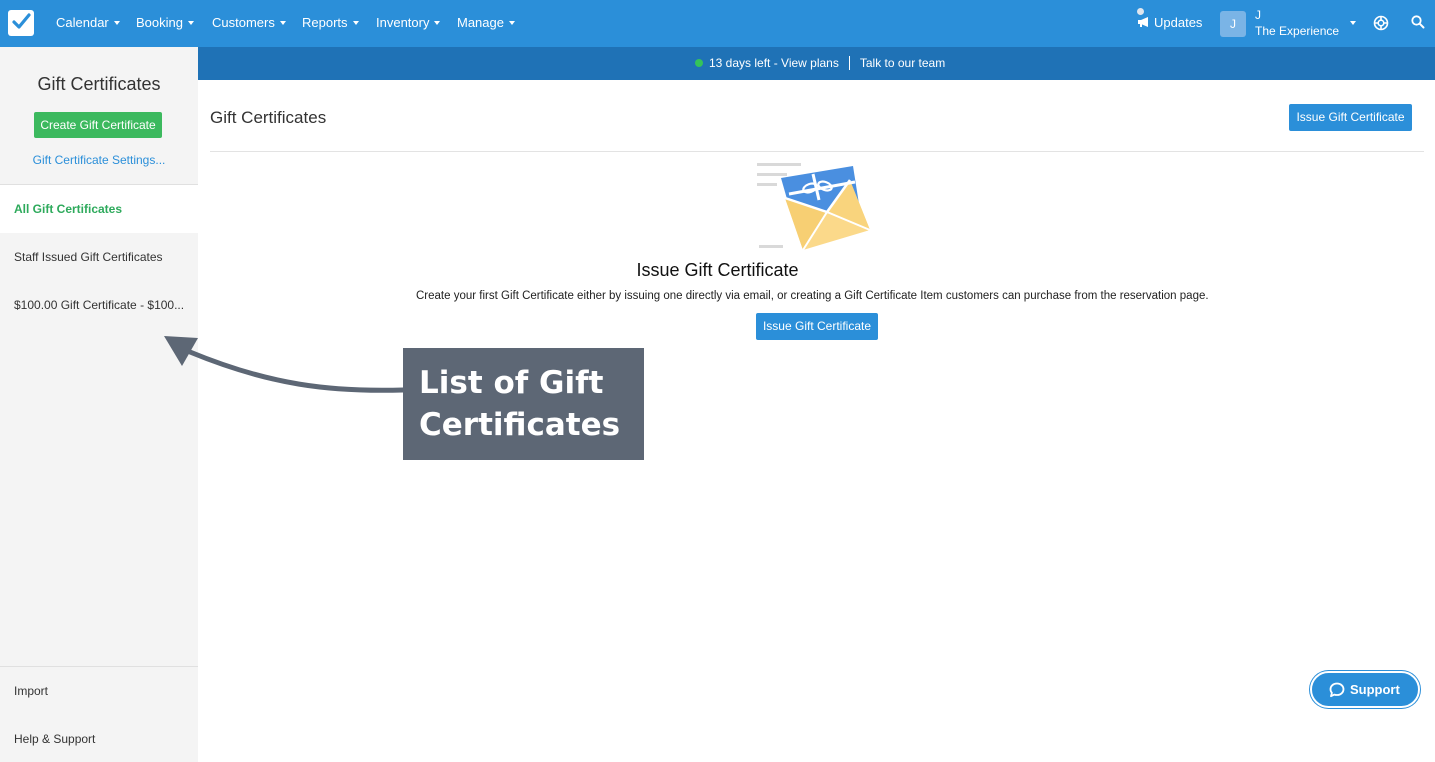  I want to click on create-gift-certificate-button: Create Gift Certificate, so click(98, 125).